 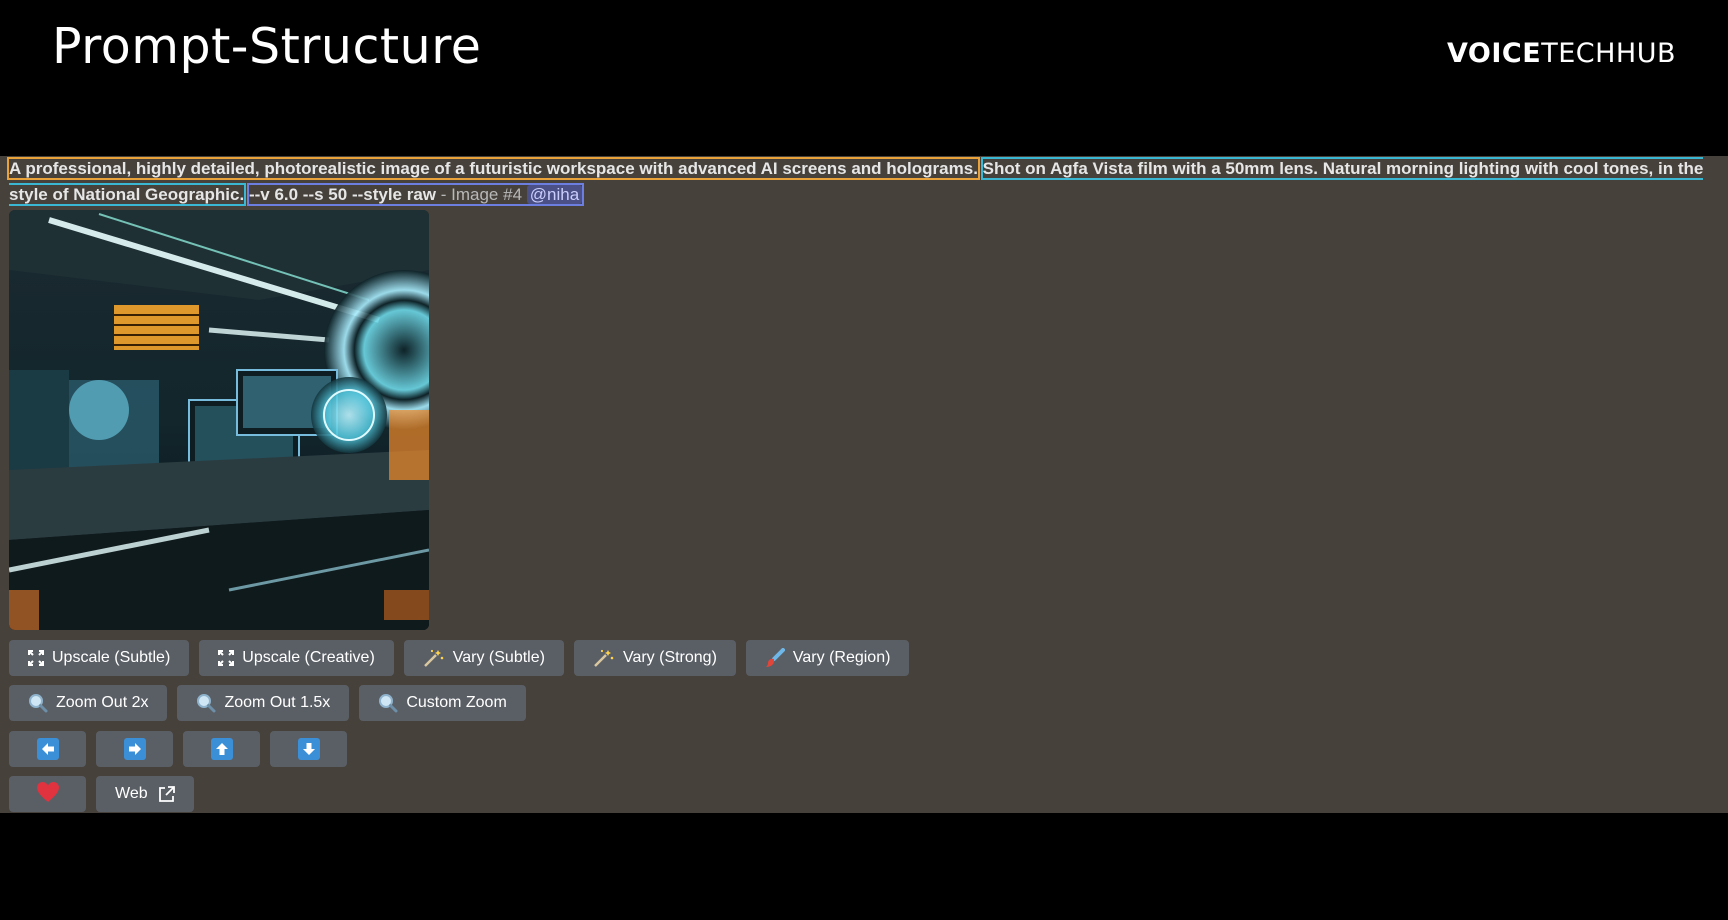 I want to click on upscale-creative-button: Upscale (Creative), so click(x=296, y=658).